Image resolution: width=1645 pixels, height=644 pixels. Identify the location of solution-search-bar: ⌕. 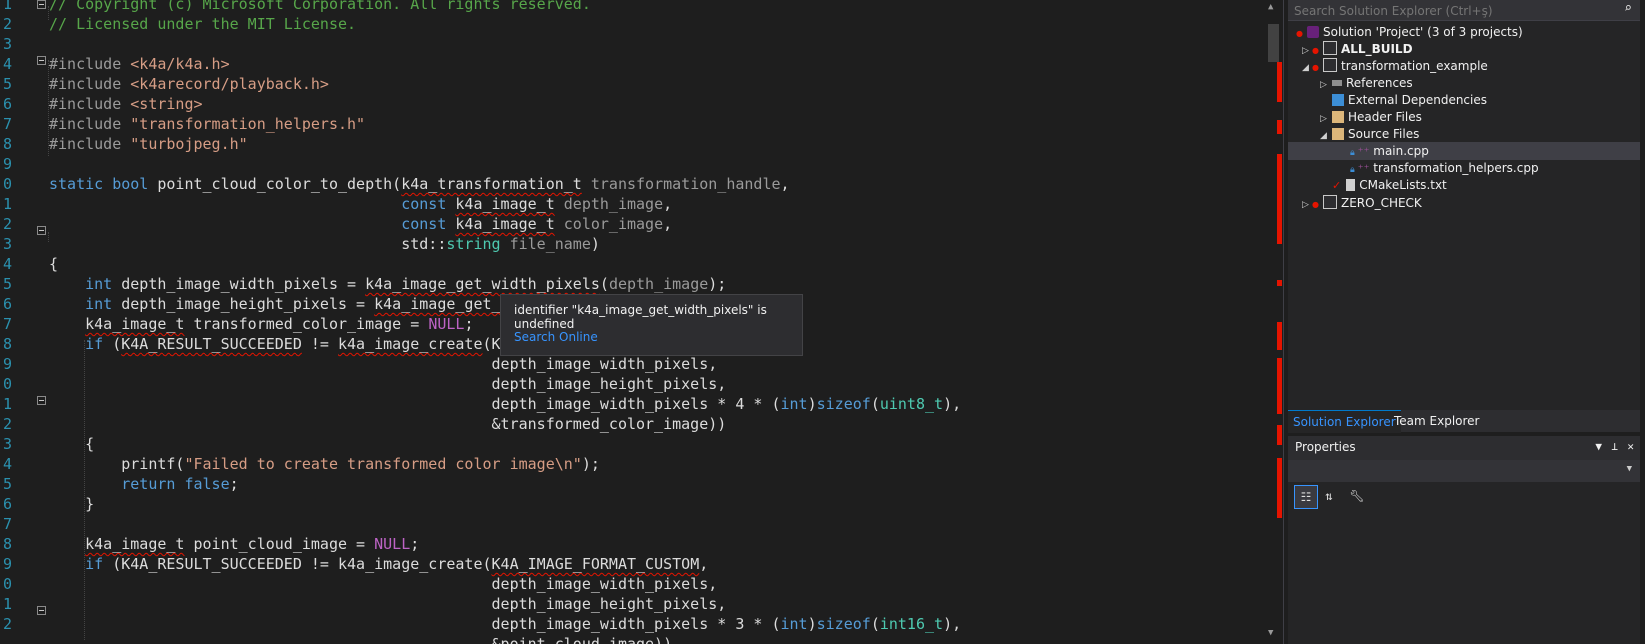
(1464, 10).